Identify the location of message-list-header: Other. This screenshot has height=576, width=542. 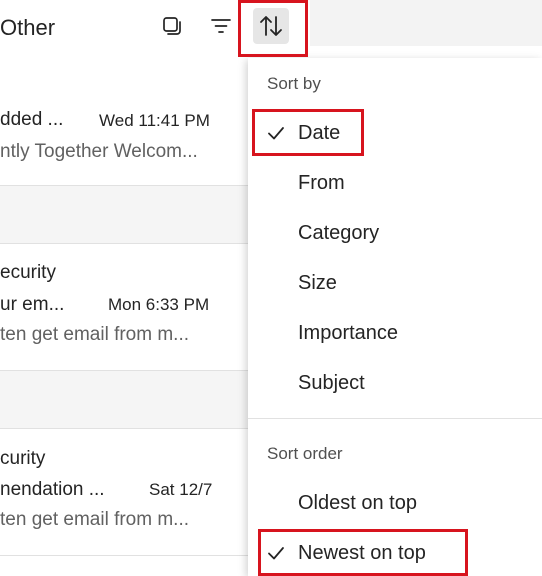
(271, 28).